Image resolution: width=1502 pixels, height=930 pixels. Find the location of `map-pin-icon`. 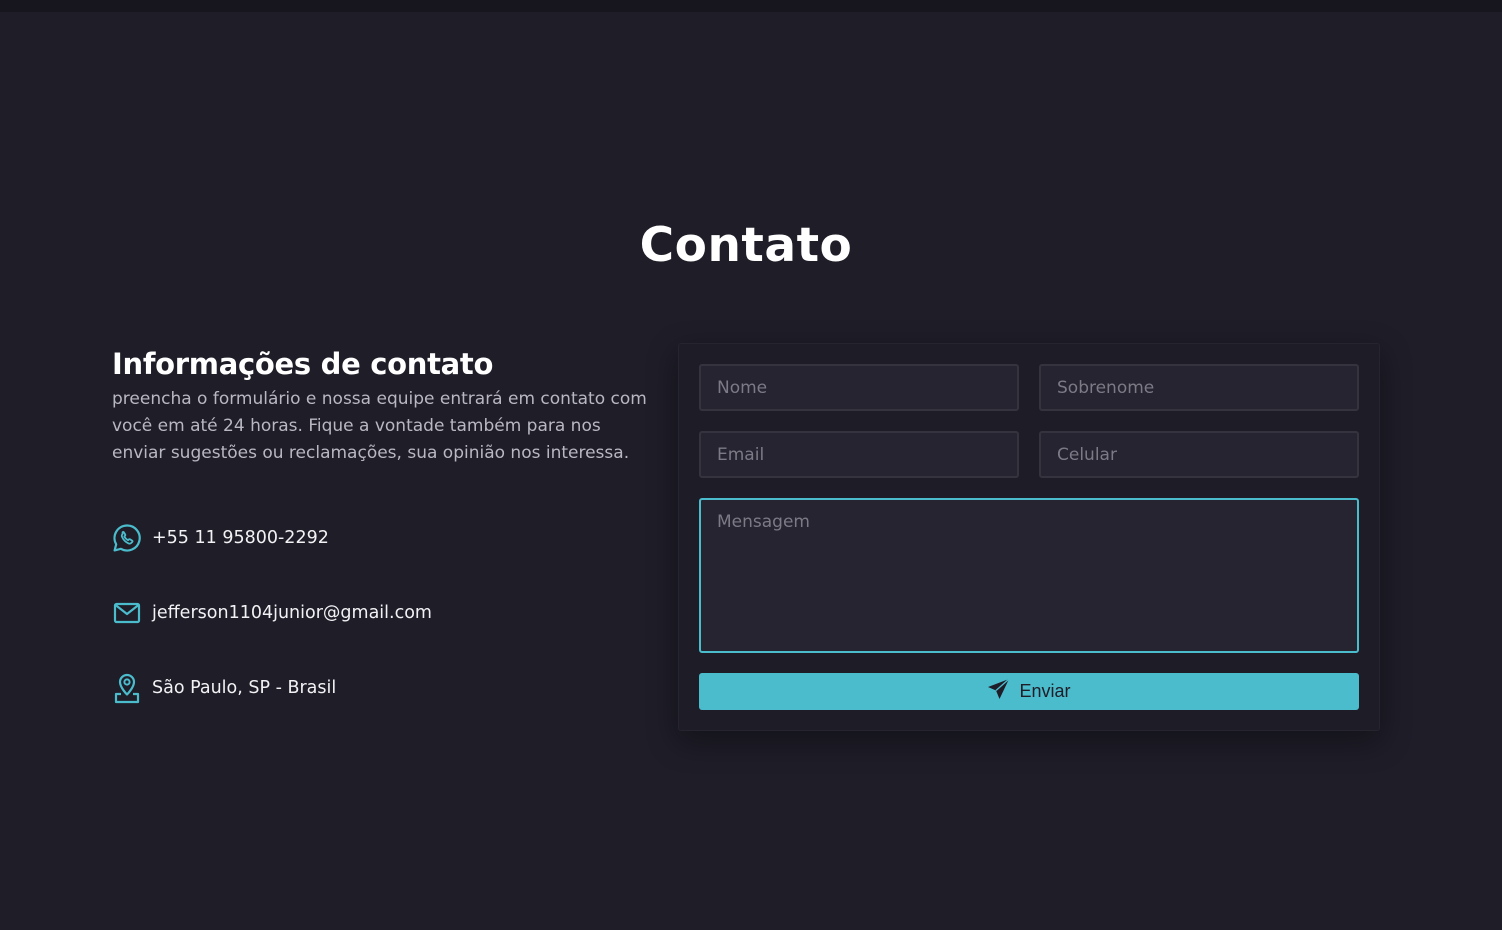

map-pin-icon is located at coordinates (127, 688).